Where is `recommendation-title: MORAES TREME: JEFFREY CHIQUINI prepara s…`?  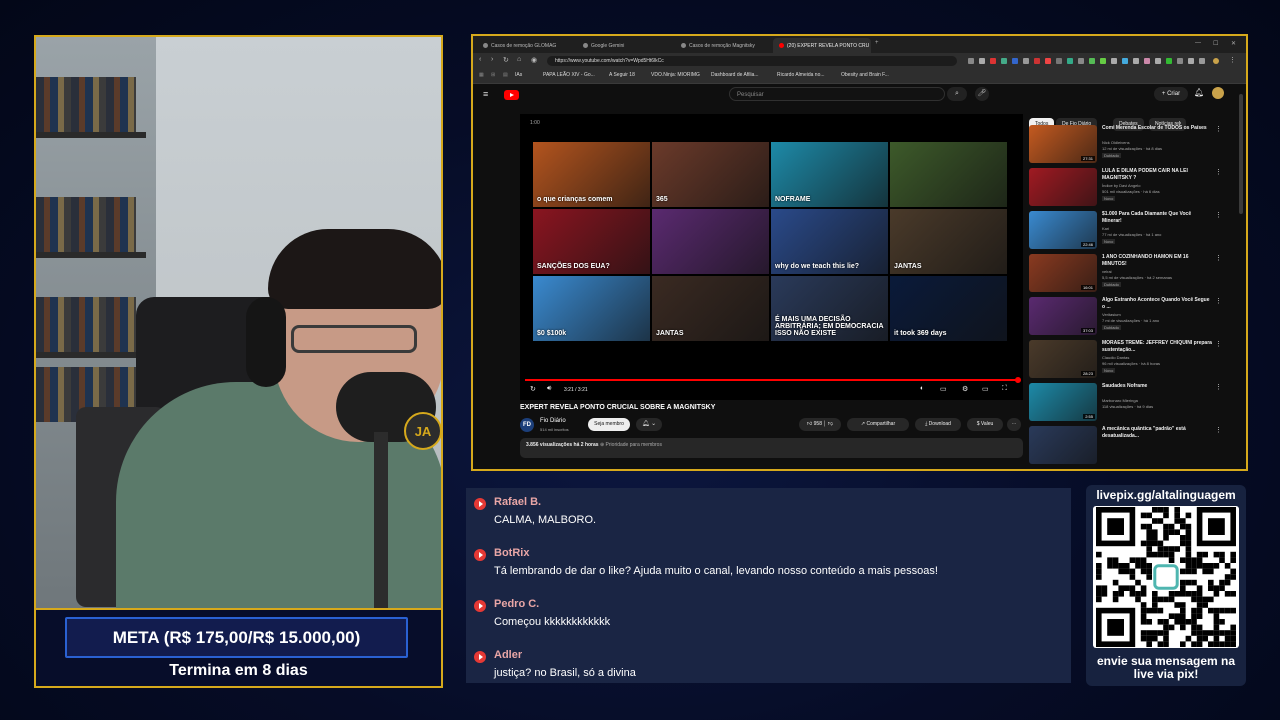 recommendation-title: MORAES TREME: JEFFREY CHIQUINI prepara s… is located at coordinates (1157, 347).